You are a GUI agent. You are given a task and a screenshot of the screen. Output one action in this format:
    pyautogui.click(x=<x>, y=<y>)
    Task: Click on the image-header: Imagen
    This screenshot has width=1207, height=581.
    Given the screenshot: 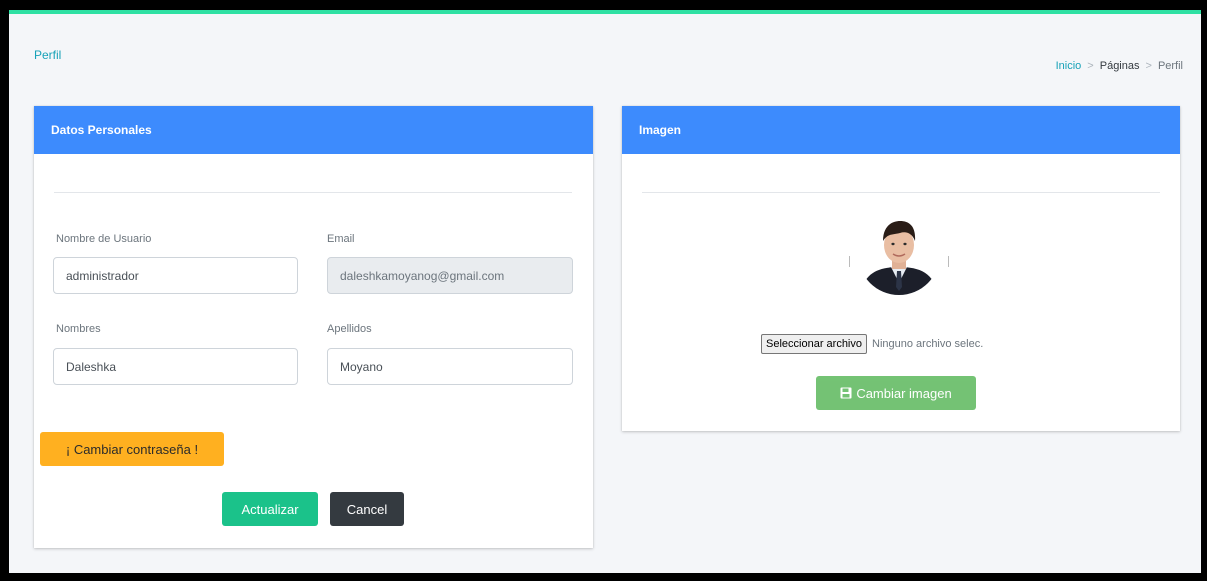 What is the action you would take?
    pyautogui.click(x=901, y=130)
    